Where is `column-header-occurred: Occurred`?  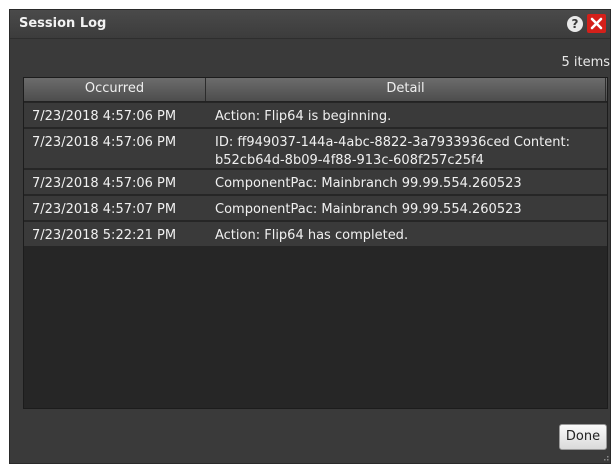
column-header-occurred: Occurred is located at coordinates (115, 89).